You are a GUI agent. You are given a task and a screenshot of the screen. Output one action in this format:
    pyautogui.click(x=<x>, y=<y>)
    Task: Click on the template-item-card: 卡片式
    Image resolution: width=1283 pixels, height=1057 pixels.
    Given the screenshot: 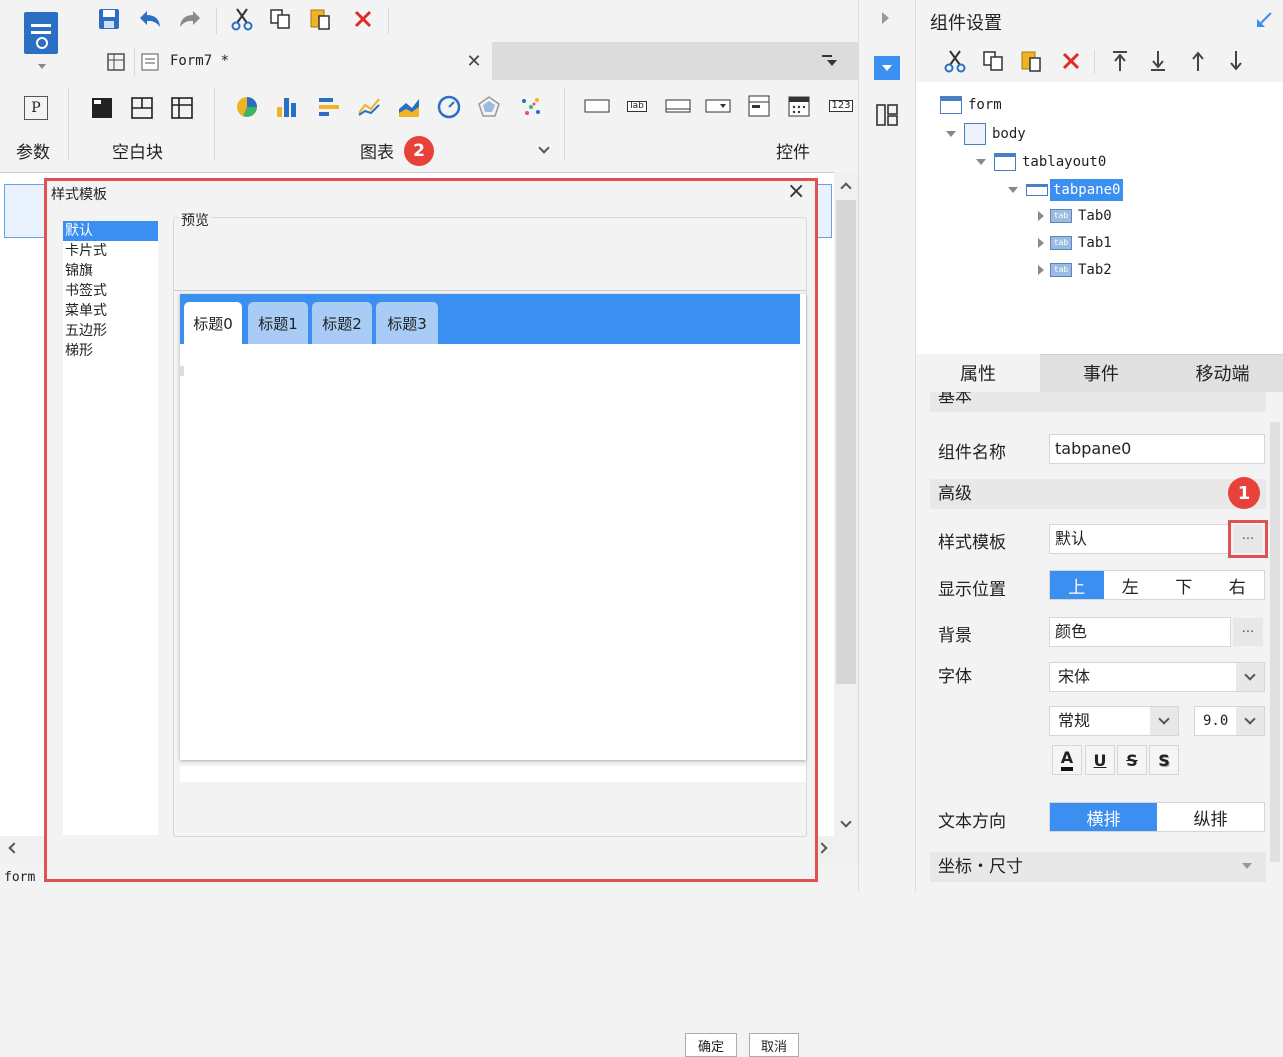 What is the action you would take?
    pyautogui.click(x=110, y=251)
    